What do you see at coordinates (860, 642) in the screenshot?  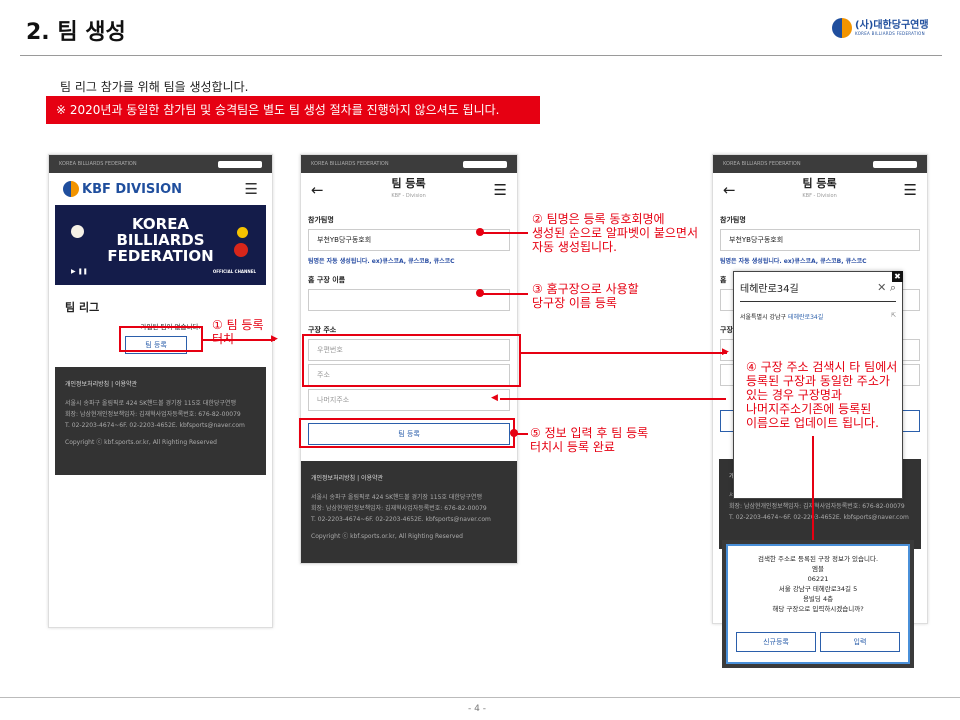 I see `input-button: 입력` at bounding box center [860, 642].